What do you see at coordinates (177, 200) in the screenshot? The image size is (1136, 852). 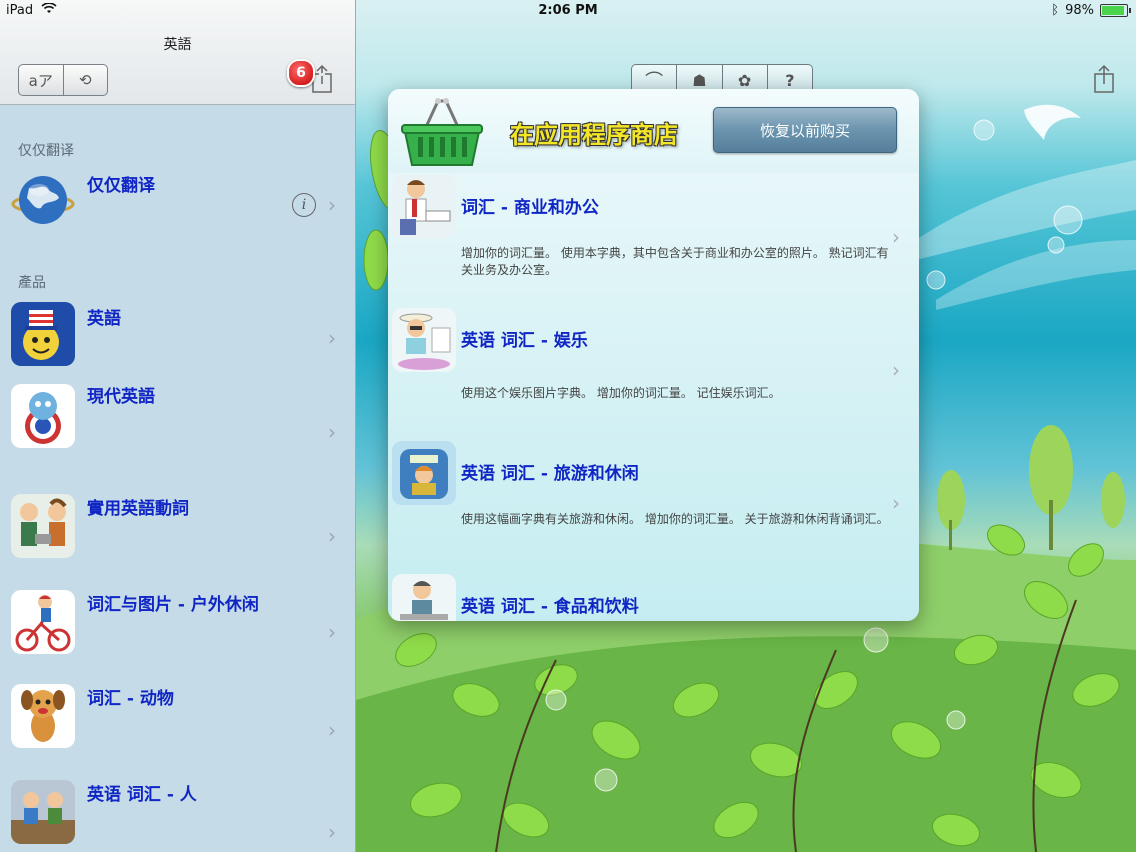 I see `translate-item: 仅仅翻译 i ›` at bounding box center [177, 200].